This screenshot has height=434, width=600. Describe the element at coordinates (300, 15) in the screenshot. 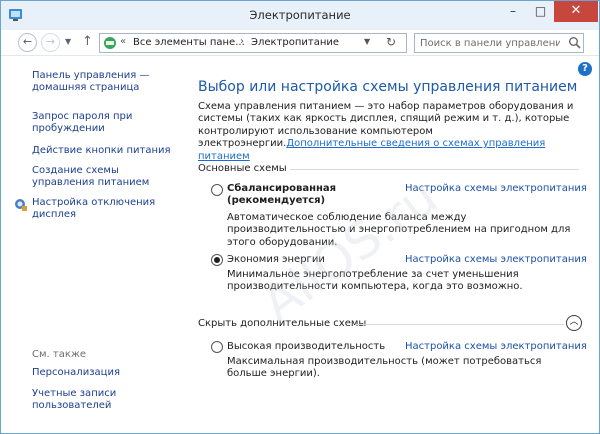

I see `title-bar: Электропитание – □ ✕` at that location.